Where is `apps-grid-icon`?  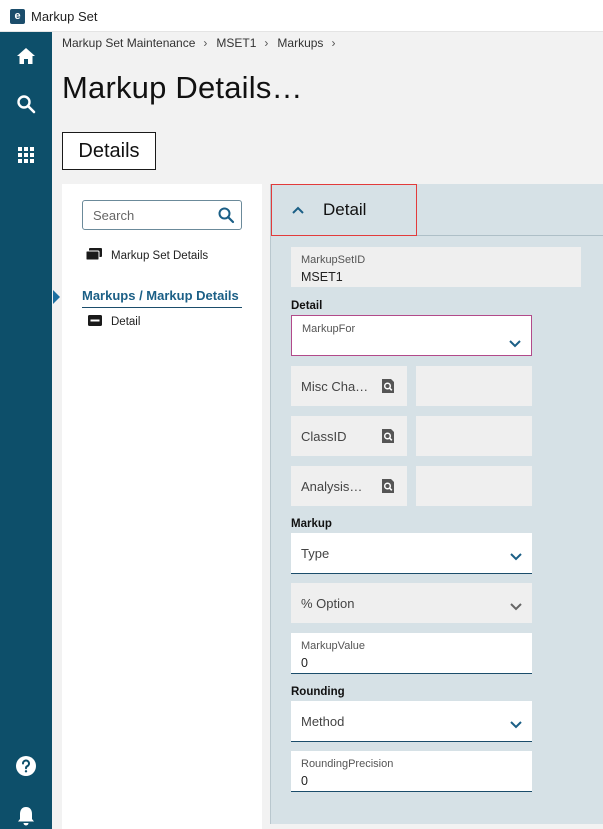
apps-grid-icon is located at coordinates (26, 157).